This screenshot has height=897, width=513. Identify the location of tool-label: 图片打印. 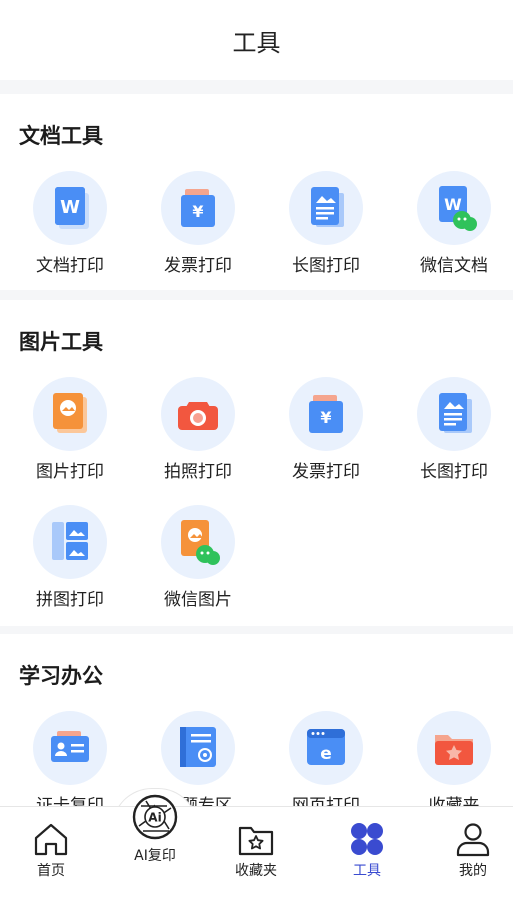
(70, 472).